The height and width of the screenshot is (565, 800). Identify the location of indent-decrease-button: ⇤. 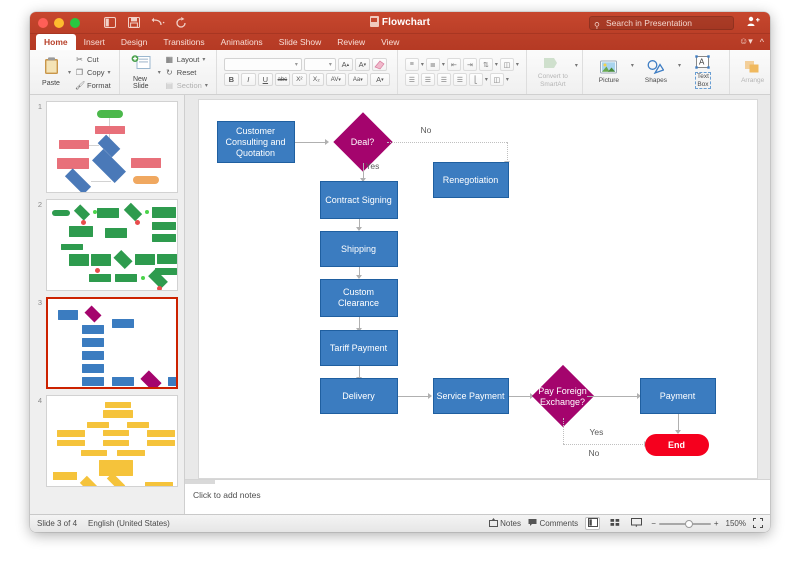
(453, 64).